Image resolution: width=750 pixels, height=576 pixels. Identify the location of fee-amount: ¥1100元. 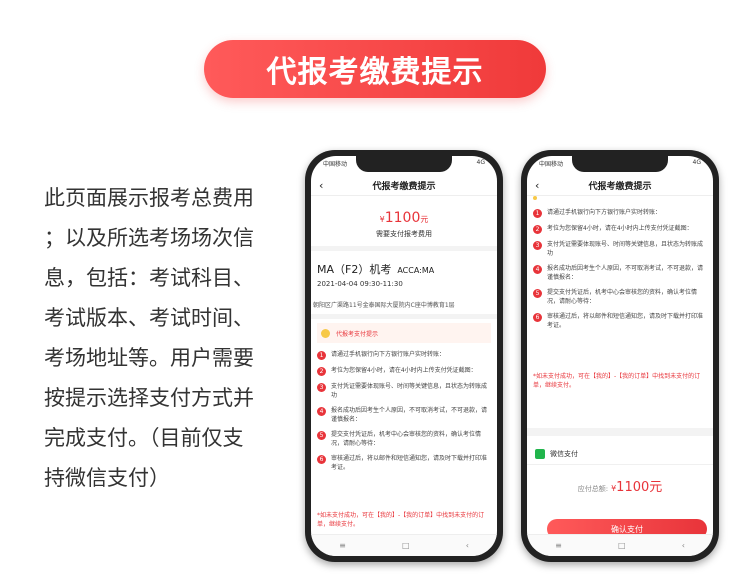
(404, 216).